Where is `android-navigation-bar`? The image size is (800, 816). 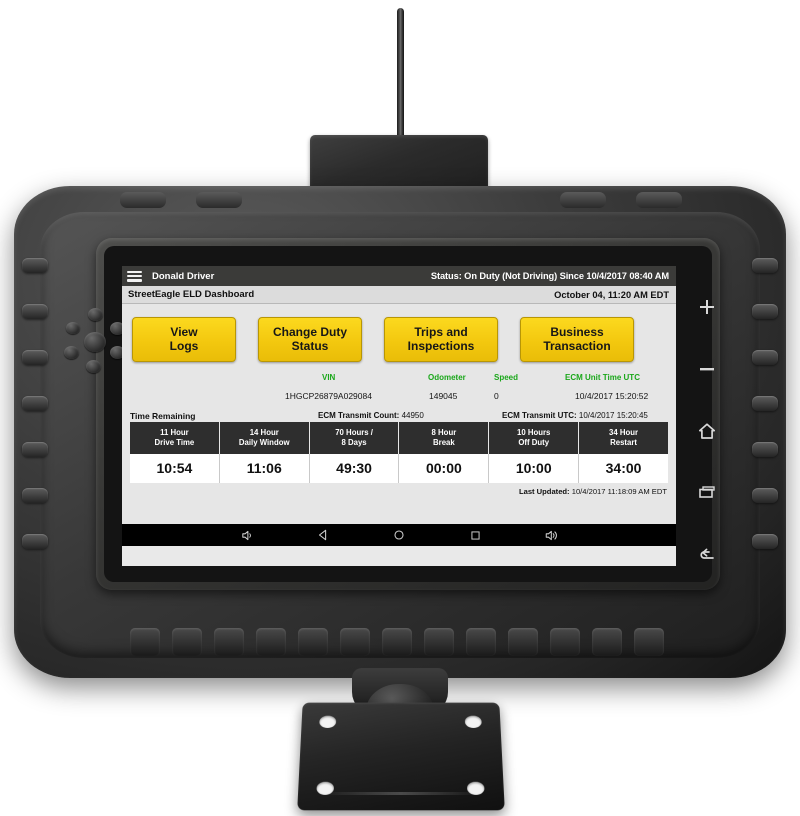 android-navigation-bar is located at coordinates (399, 535).